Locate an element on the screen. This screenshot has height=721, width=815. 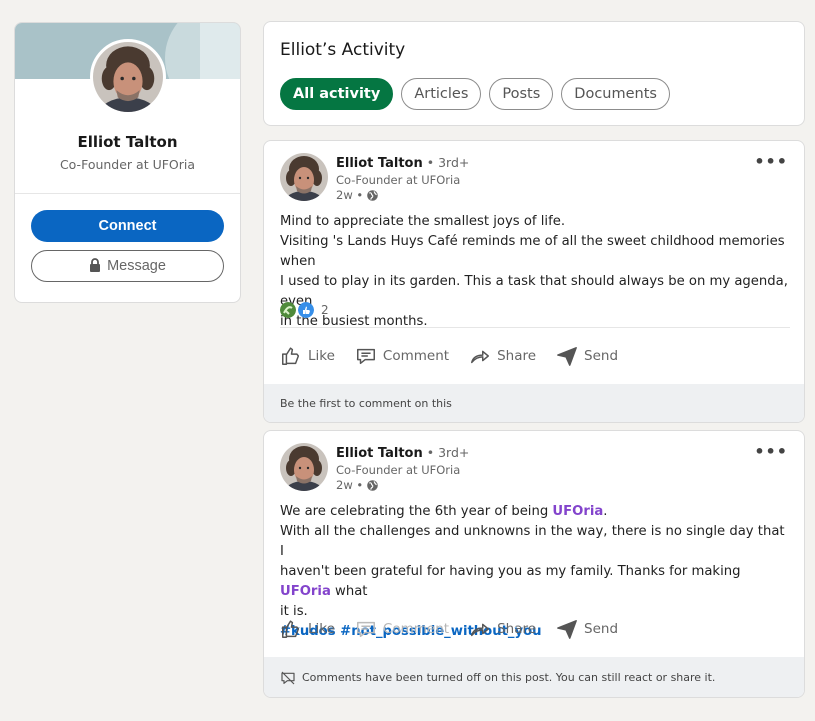
lock-icon is located at coordinates (95, 268).